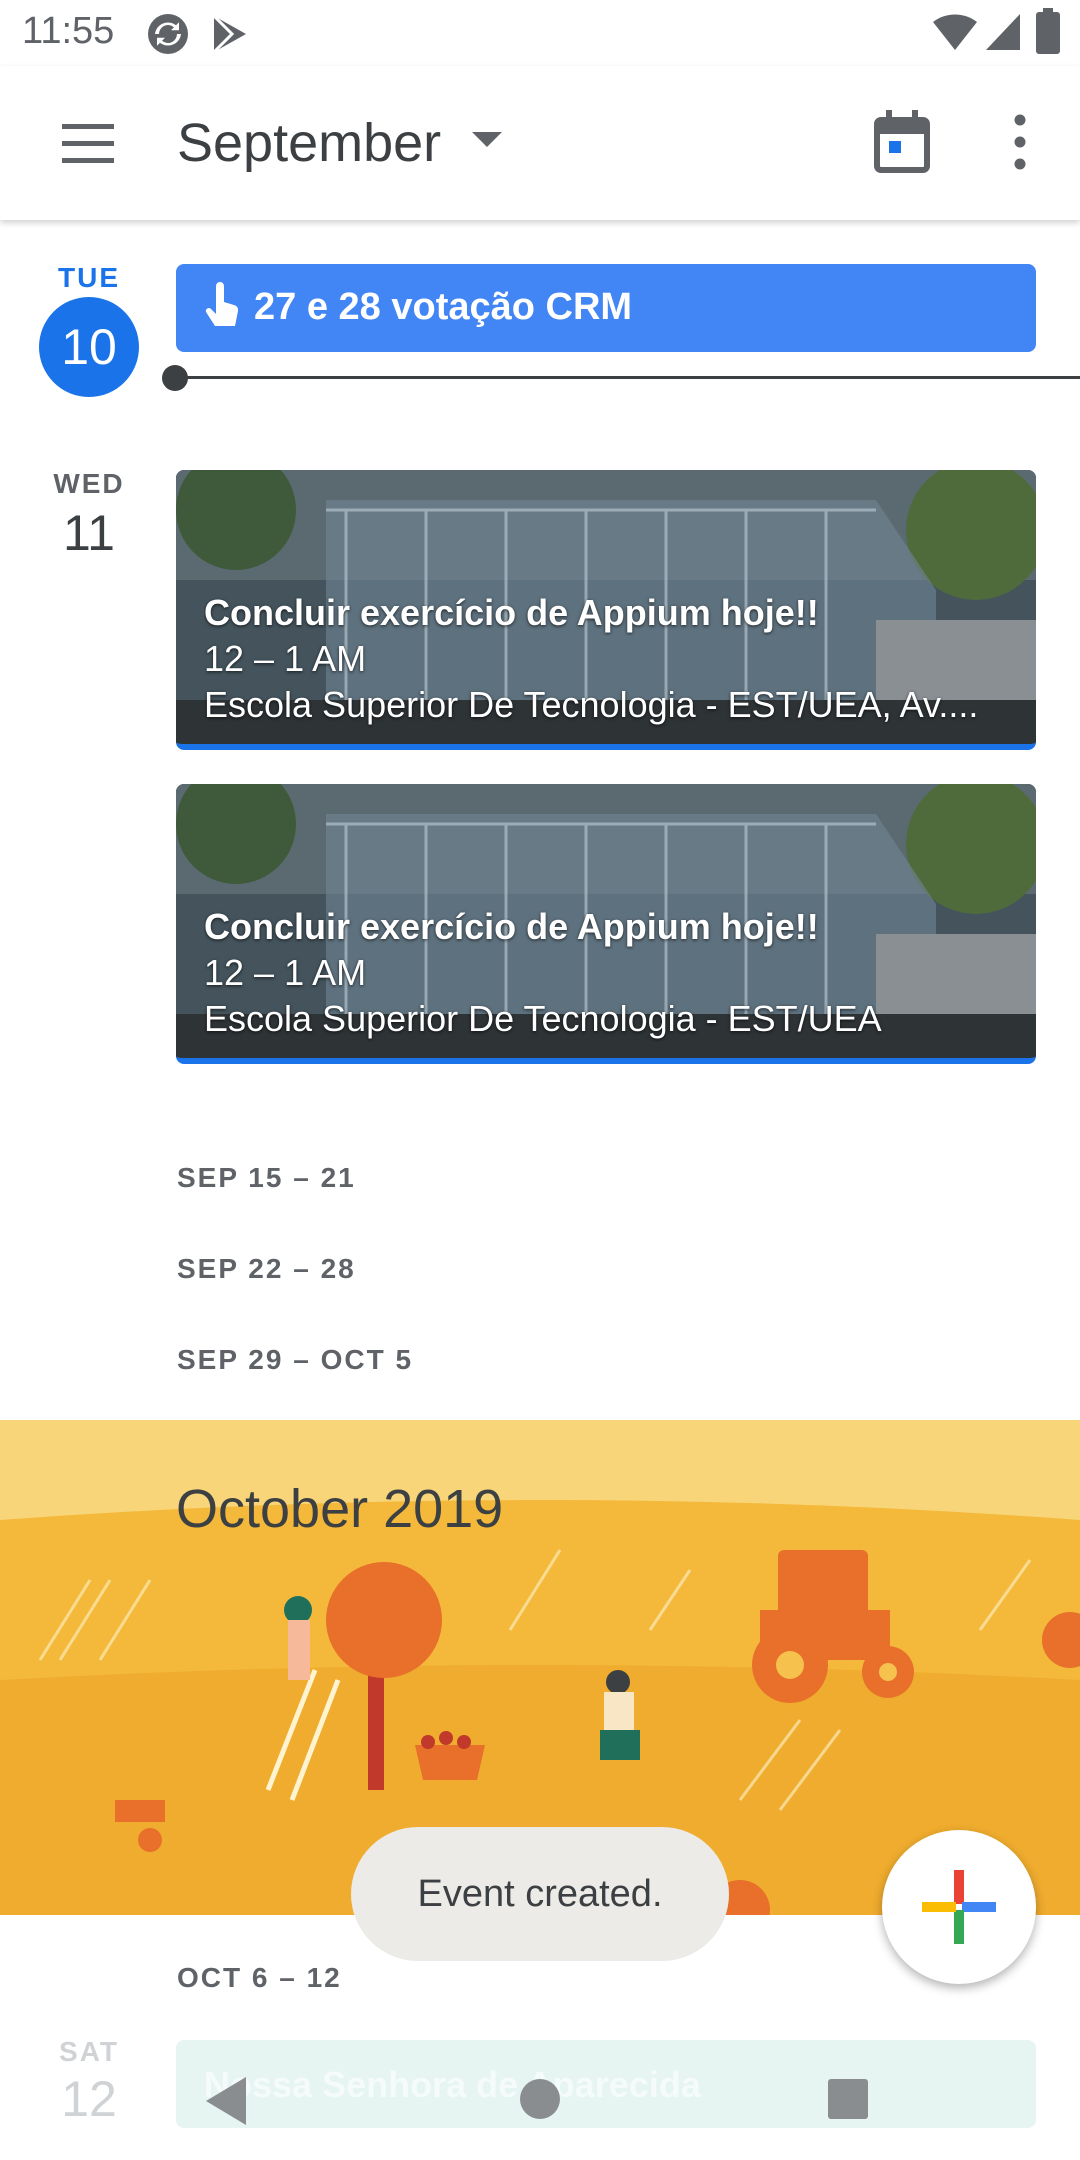  What do you see at coordinates (89, 347) in the screenshot?
I see `today-date-badge: 10` at bounding box center [89, 347].